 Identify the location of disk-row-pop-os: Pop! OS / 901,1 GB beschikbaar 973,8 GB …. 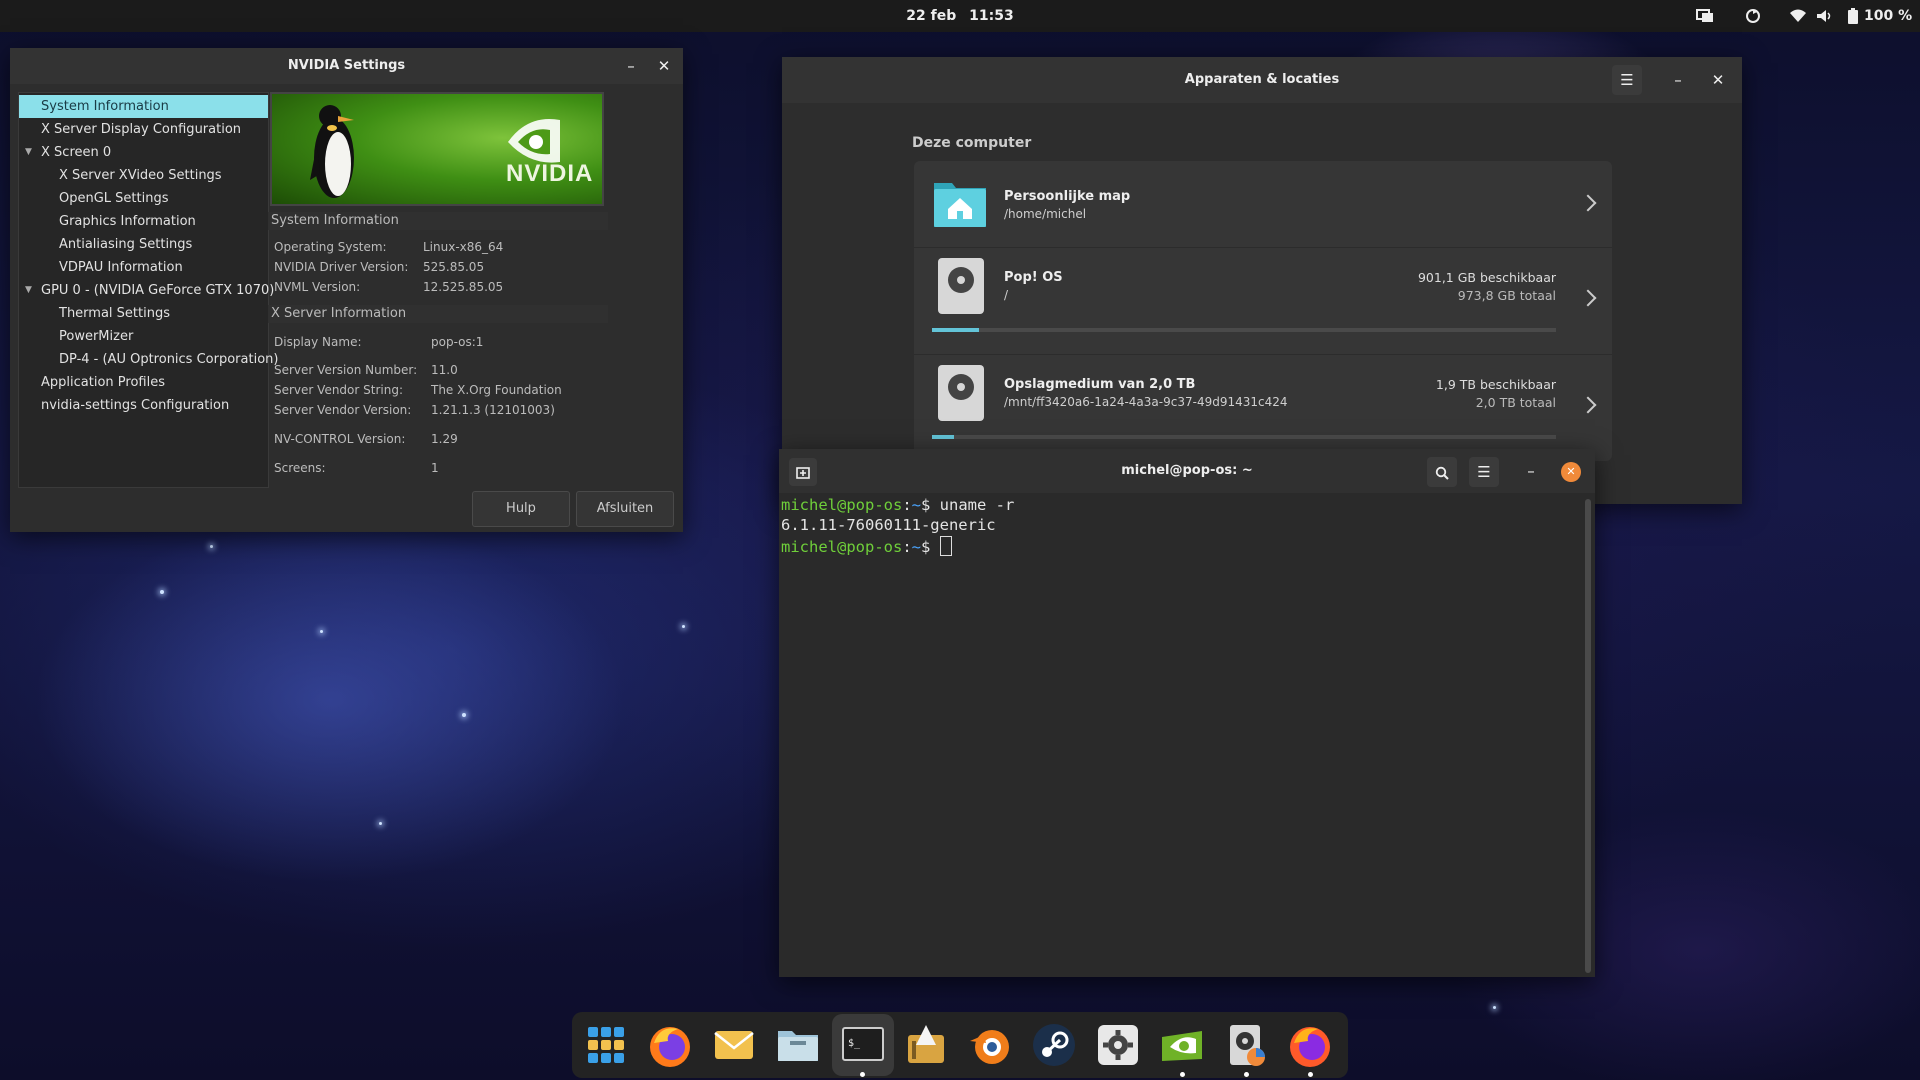
(1263, 301).